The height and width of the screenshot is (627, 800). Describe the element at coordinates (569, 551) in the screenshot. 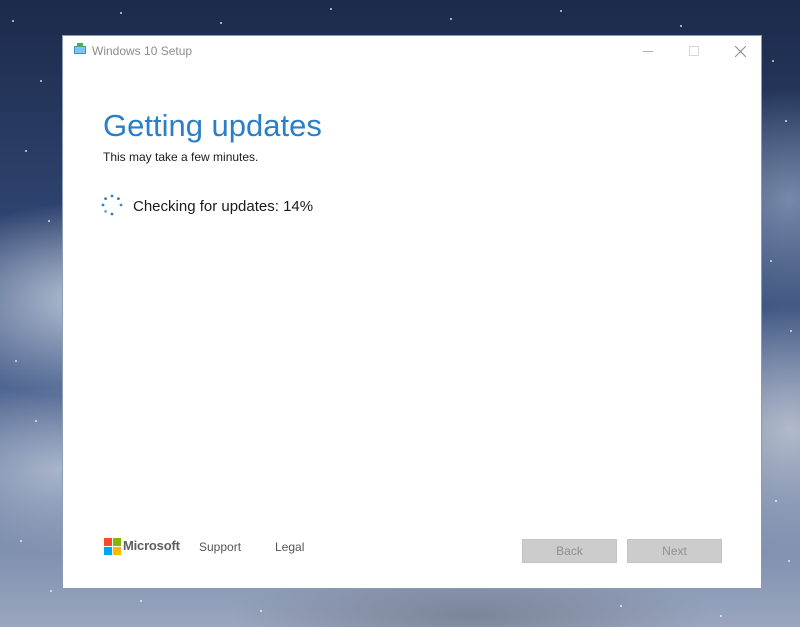

I see `back-button: Back` at that location.